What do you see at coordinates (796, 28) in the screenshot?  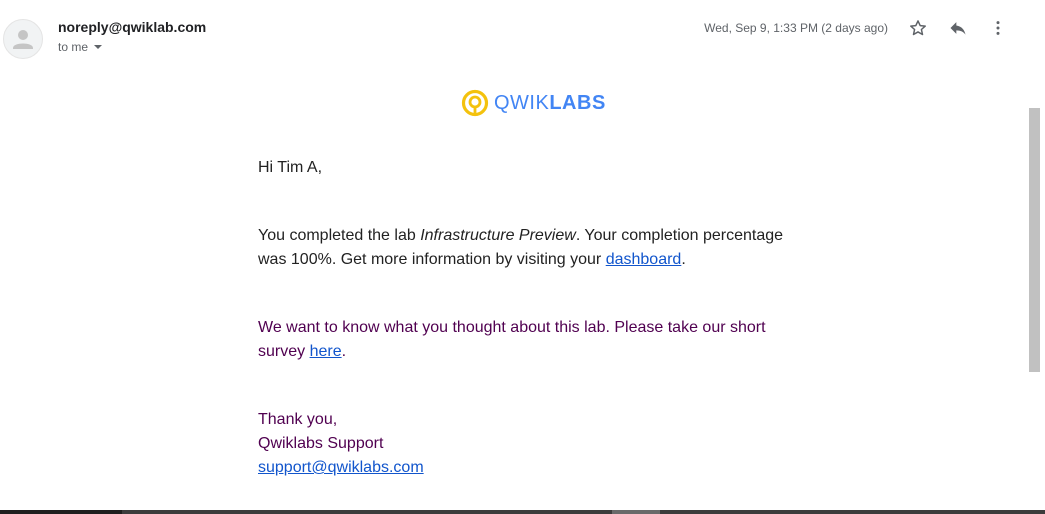 I see `message-date: Wed, Sep 9, 1:33 PM (2 days ago)` at bounding box center [796, 28].